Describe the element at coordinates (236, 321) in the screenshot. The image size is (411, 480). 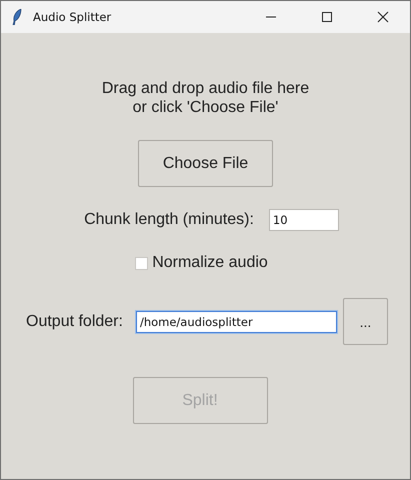
I see `output-folder-field: /home/audiosplitter` at that location.